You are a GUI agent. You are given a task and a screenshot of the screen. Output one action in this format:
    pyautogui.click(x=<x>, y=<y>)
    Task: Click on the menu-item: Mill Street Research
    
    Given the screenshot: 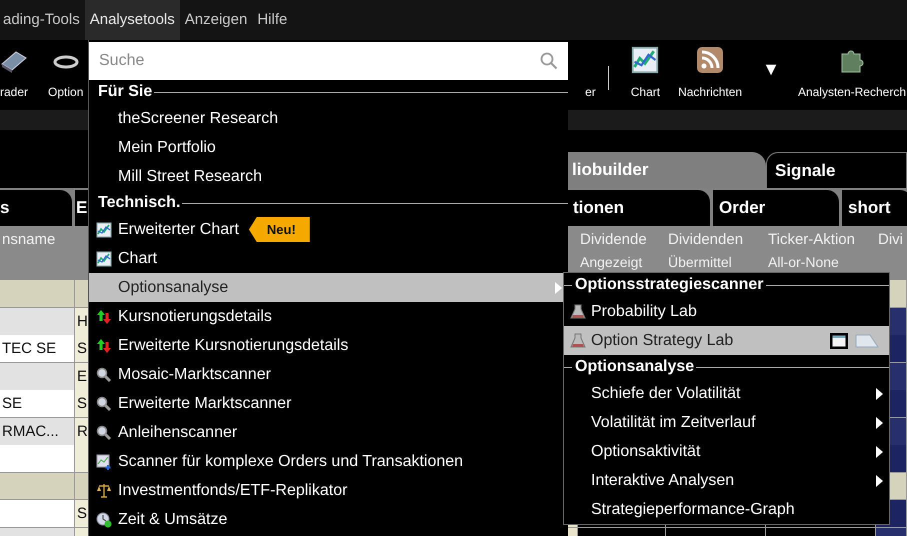 What is the action you would take?
    pyautogui.click(x=328, y=176)
    